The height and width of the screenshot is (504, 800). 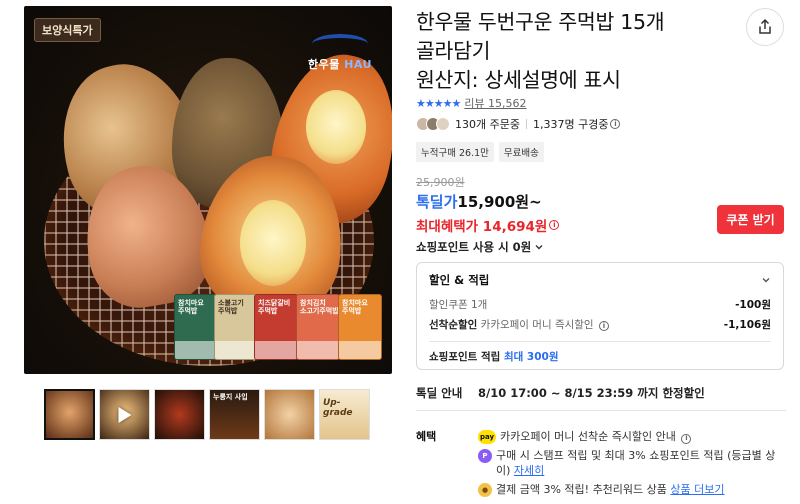 I want to click on coupon-discount-label: 할인쿠폰 1개, so click(x=458, y=305).